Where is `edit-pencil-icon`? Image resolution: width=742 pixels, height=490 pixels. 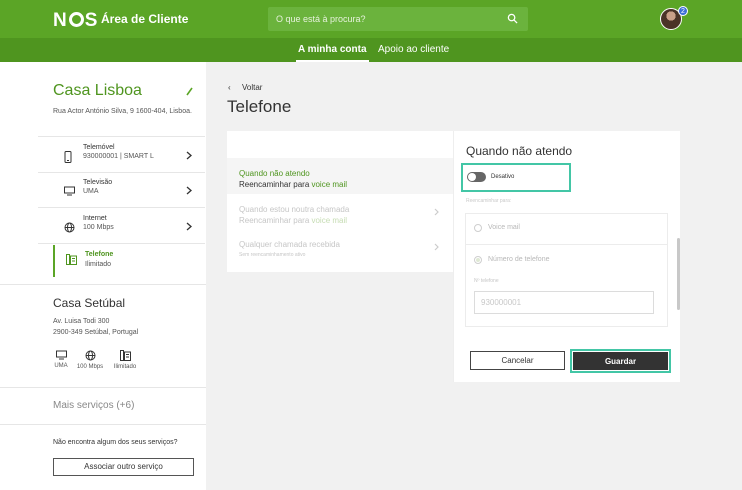 edit-pencil-icon is located at coordinates (189, 91).